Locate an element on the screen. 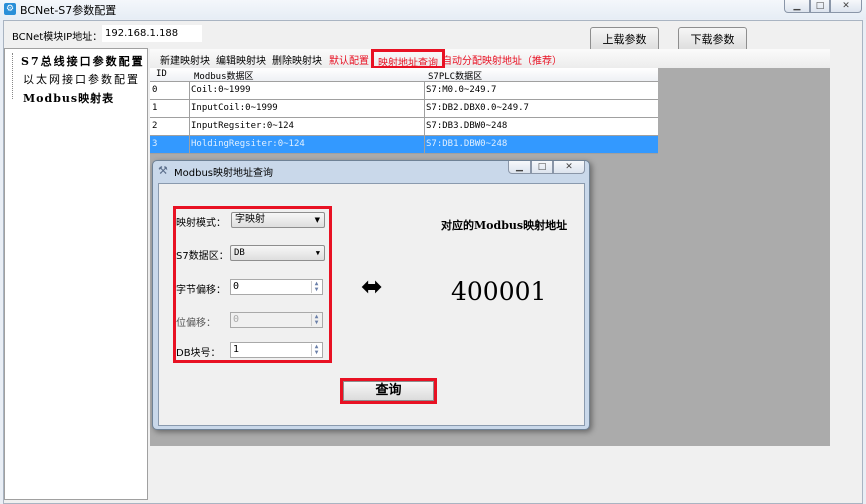  table-row: 0 Coil:0~1999 S7:M0.0~249.7 is located at coordinates (404, 91).